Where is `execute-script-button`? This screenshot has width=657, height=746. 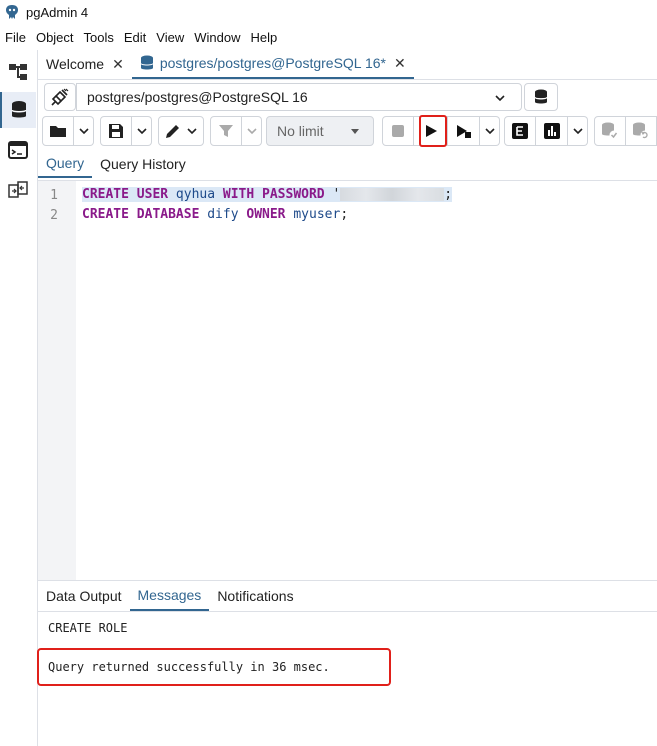
execute-script-button is located at coordinates (464, 131).